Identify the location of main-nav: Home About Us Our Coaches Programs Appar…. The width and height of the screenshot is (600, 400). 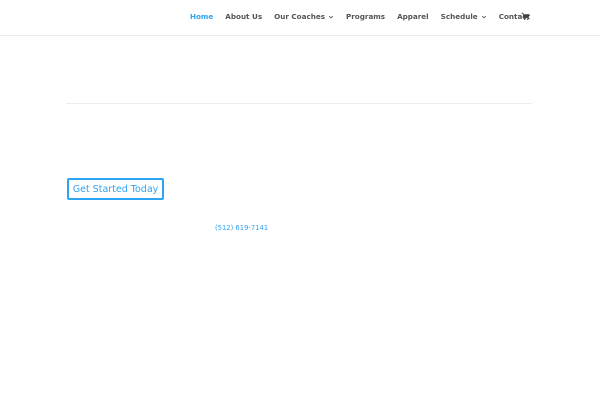
(360, 16).